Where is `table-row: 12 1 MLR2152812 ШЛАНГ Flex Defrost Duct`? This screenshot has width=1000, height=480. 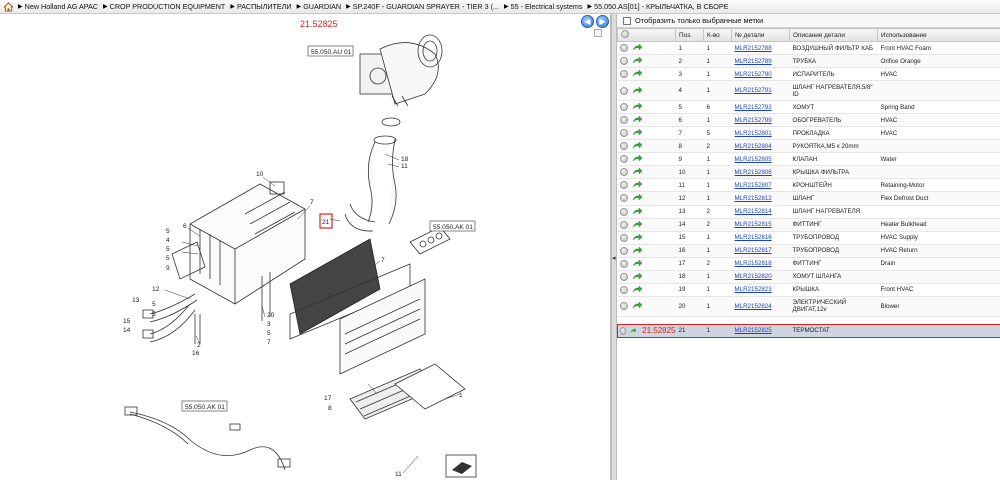 table-row: 12 1 MLR2152812 ШЛАНГ Flex Defrost Duct is located at coordinates (808, 198).